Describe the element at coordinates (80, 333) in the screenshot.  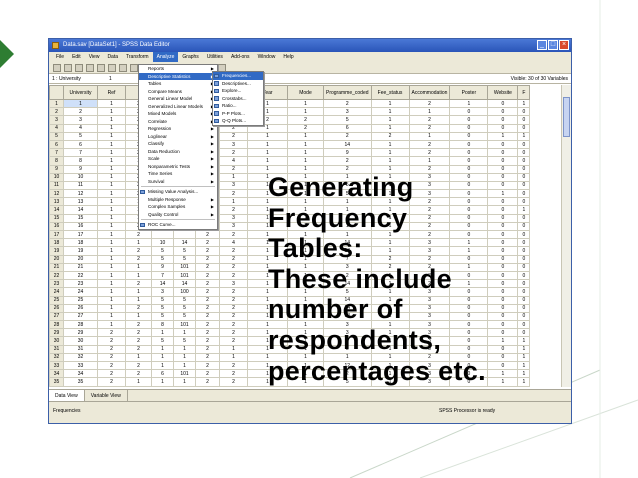
I see `data-cell: 29` at that location.